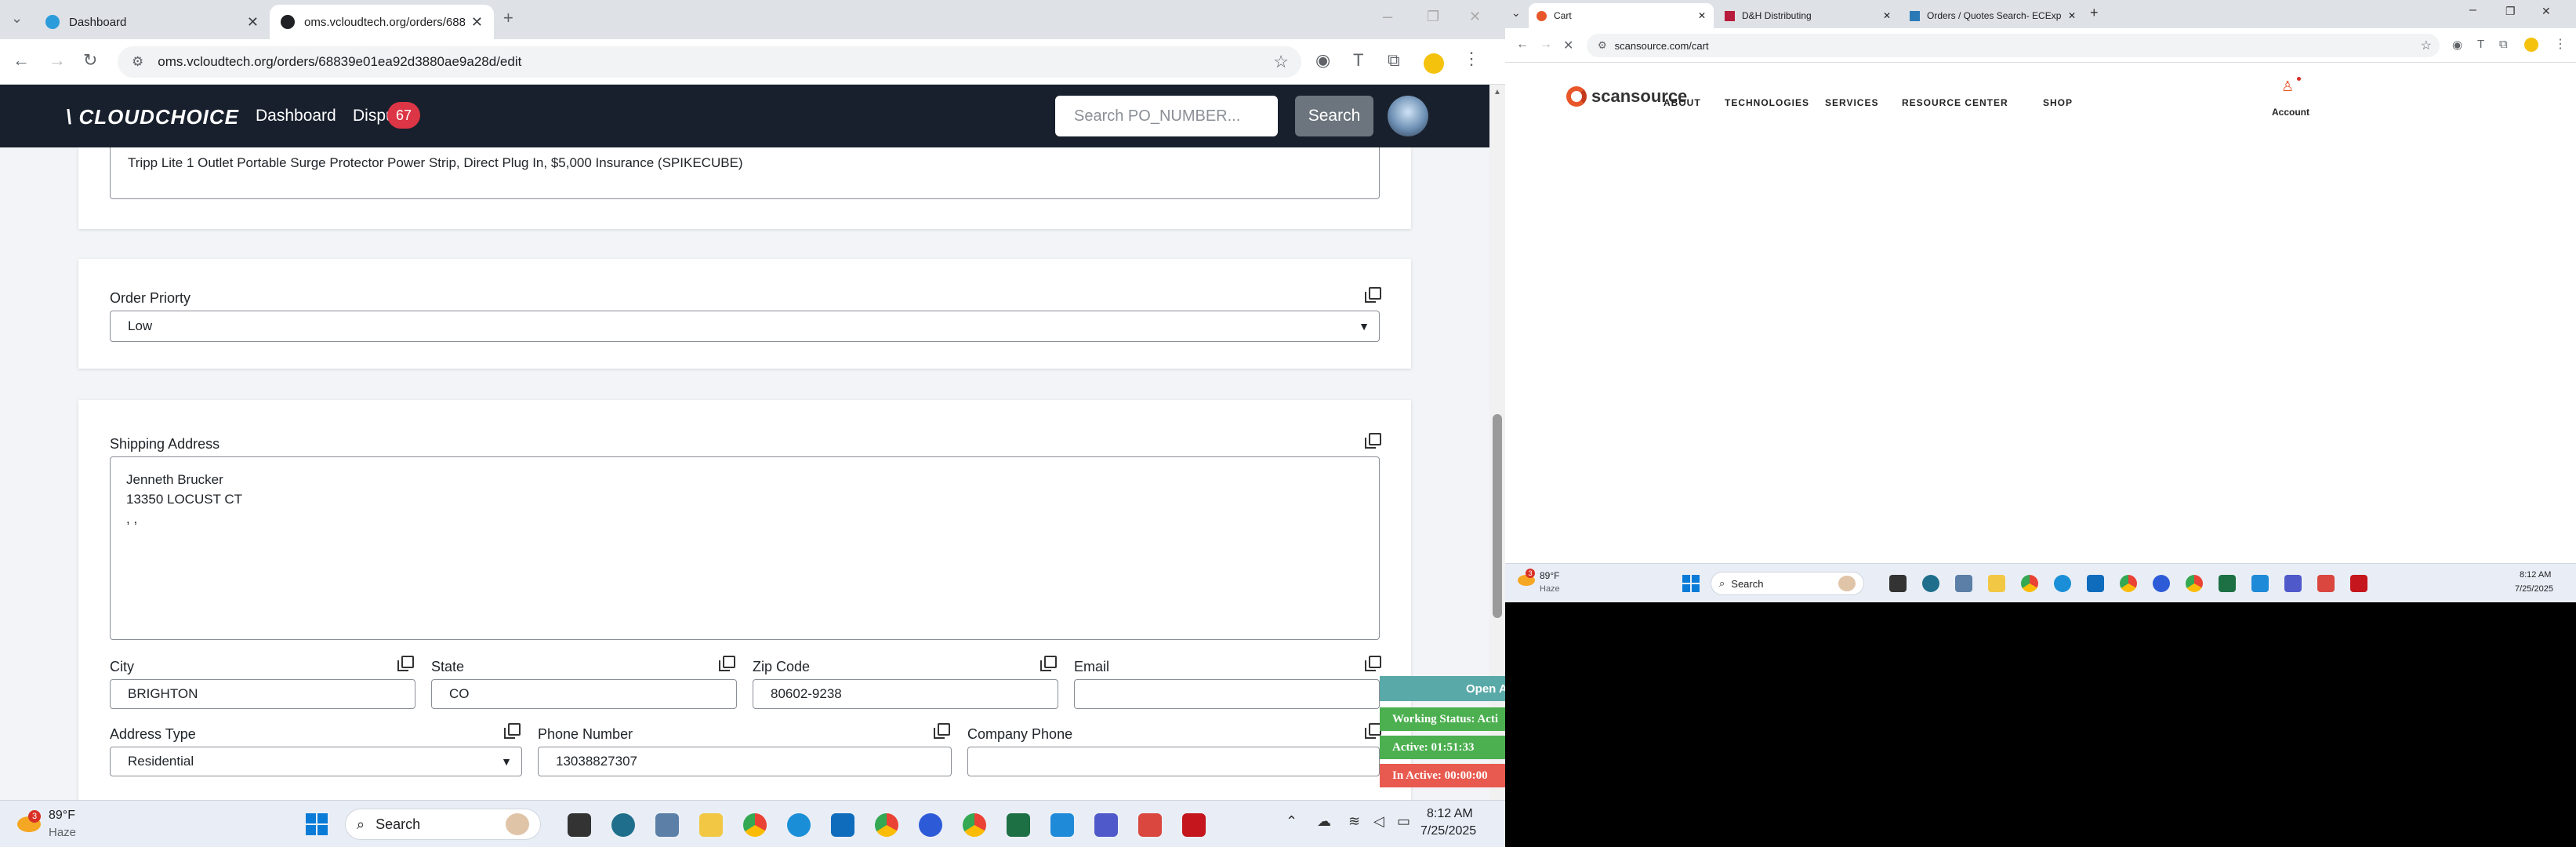 The image size is (2576, 847). I want to click on tab-orders-quotes: Orders / Quotes Search- ECExp ✕, so click(1993, 15).